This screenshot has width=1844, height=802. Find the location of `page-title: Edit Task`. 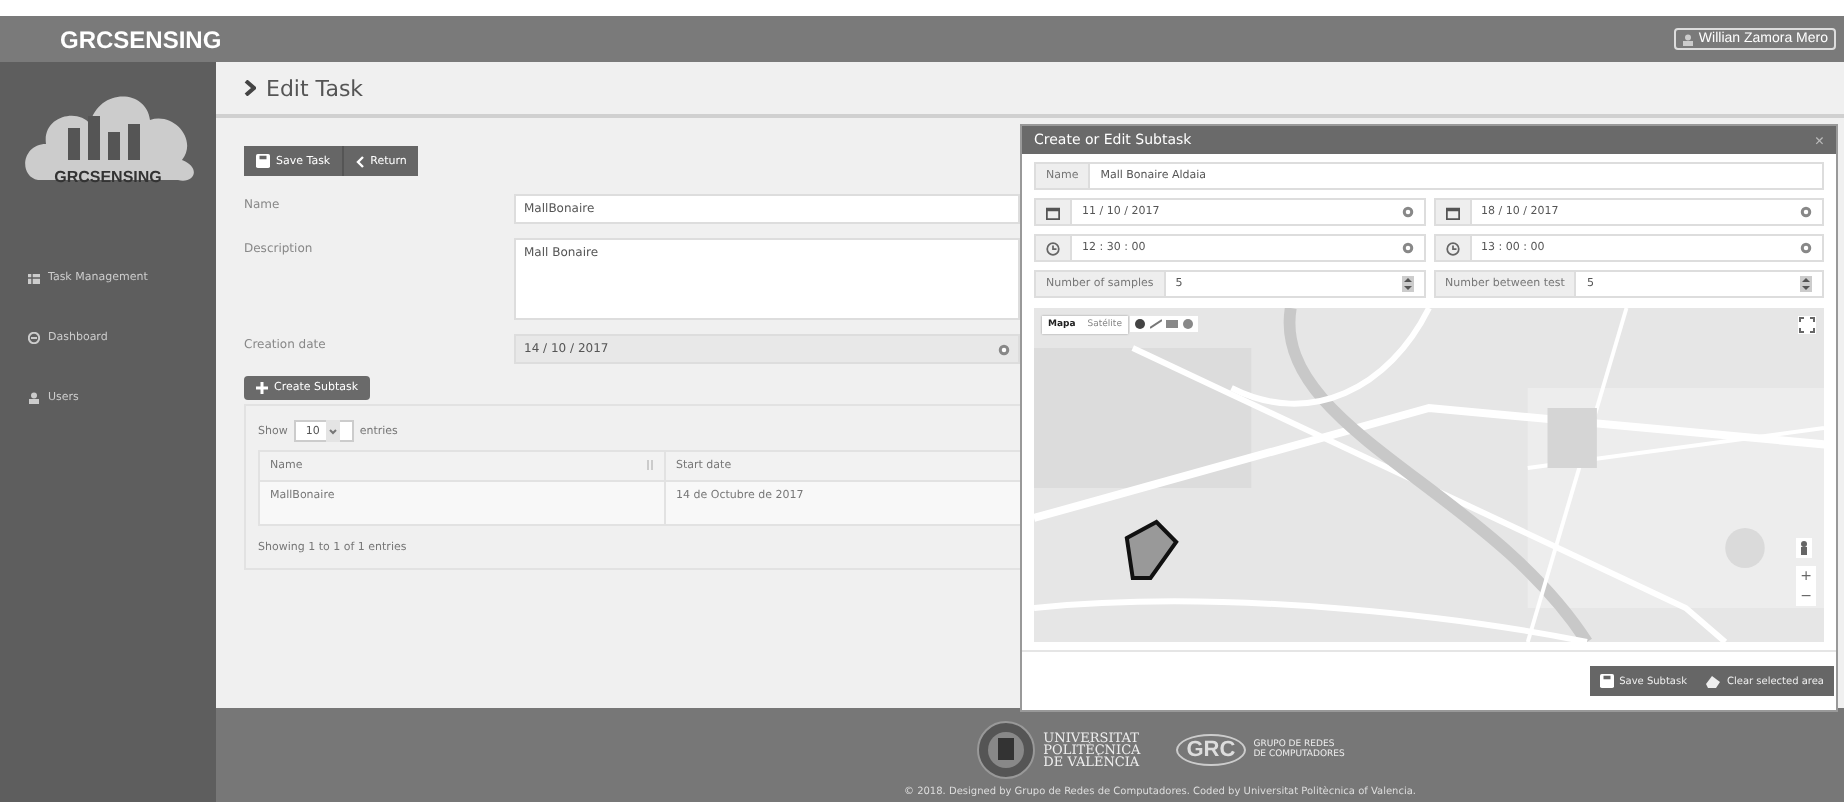

page-title: Edit Task is located at coordinates (315, 88).